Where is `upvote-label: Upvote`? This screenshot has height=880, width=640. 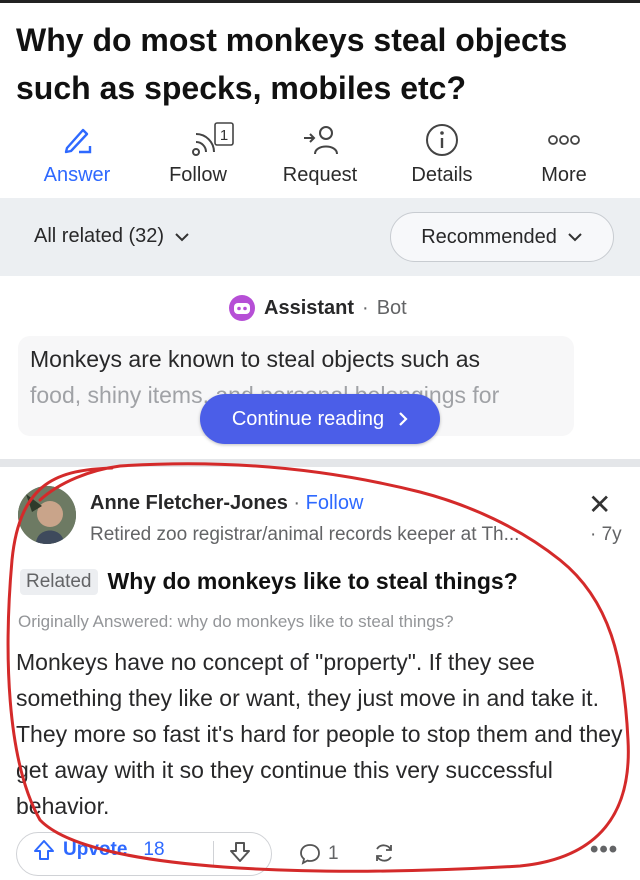
upvote-label: Upvote is located at coordinates (95, 849).